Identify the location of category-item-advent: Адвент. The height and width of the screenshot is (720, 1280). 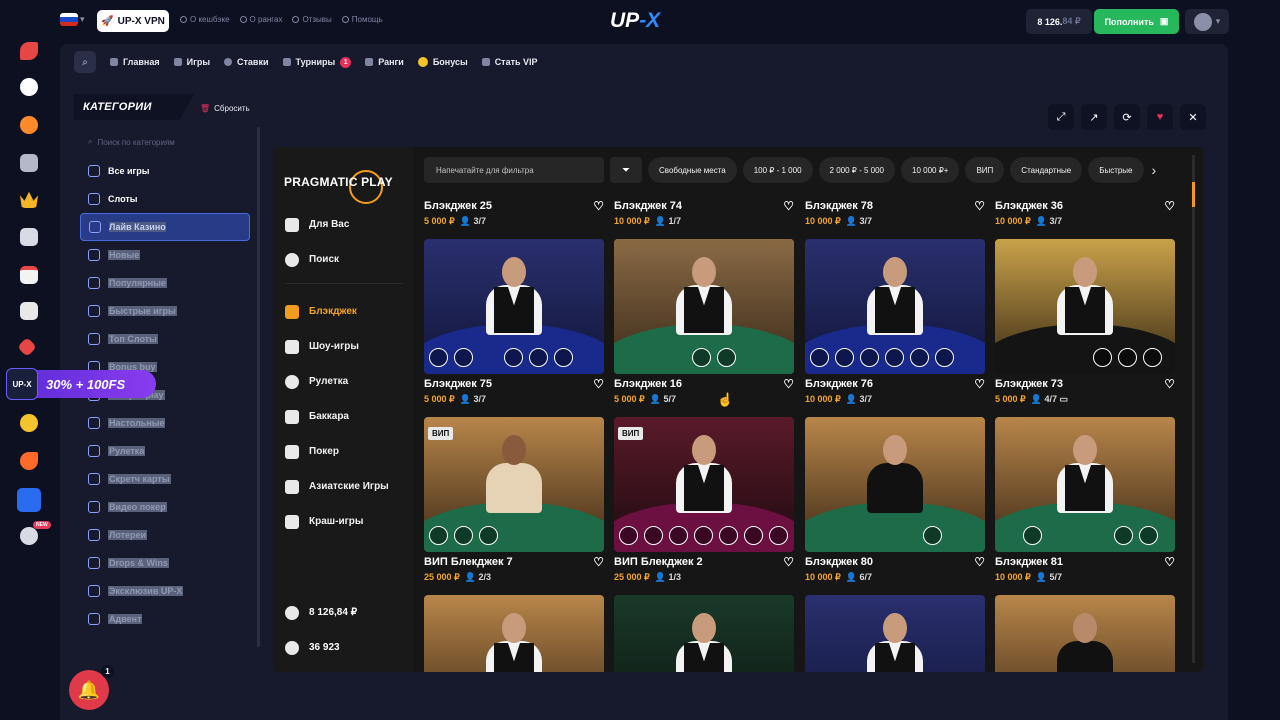
(165, 619).